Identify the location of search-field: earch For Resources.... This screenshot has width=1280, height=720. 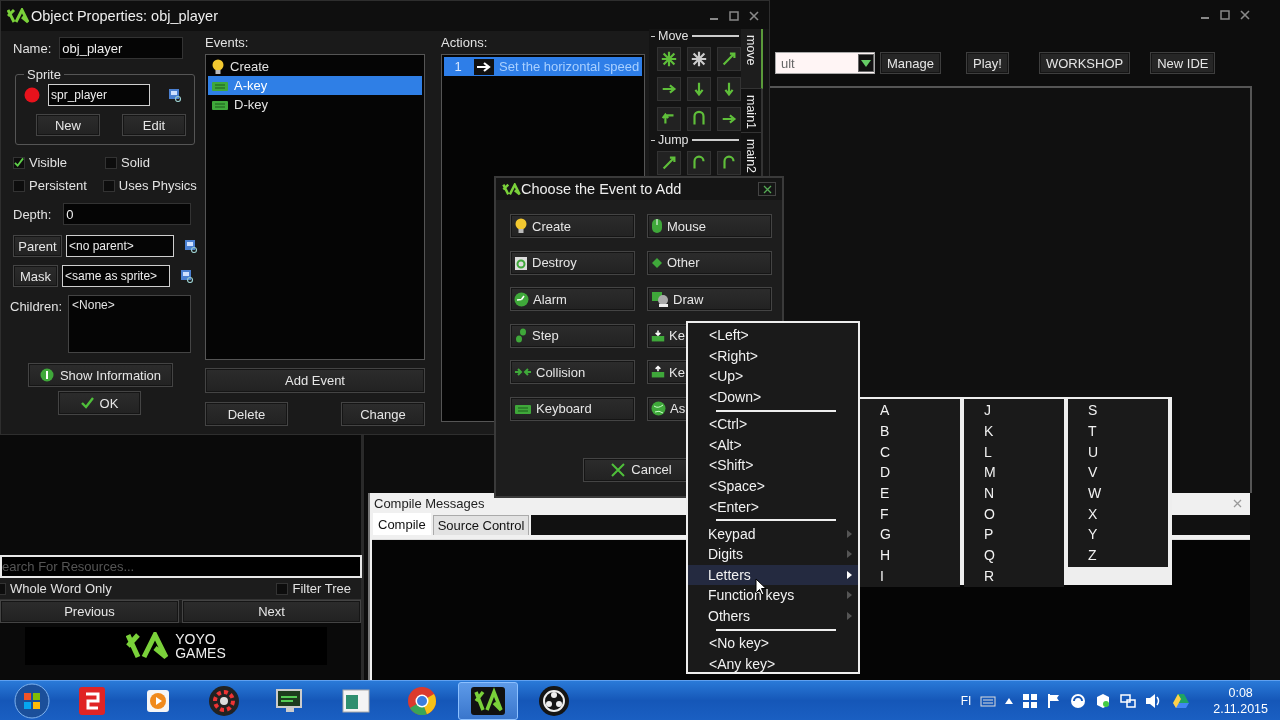
(181, 566).